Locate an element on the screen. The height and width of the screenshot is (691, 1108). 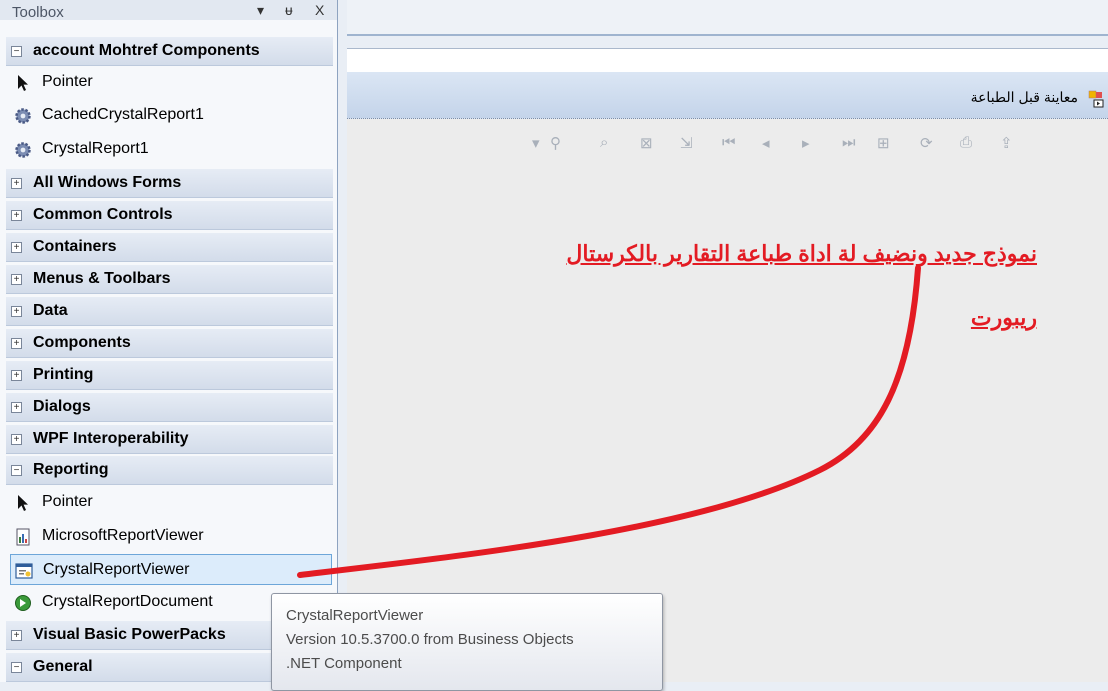
form-app-icon is located at coordinates (1096, 99).